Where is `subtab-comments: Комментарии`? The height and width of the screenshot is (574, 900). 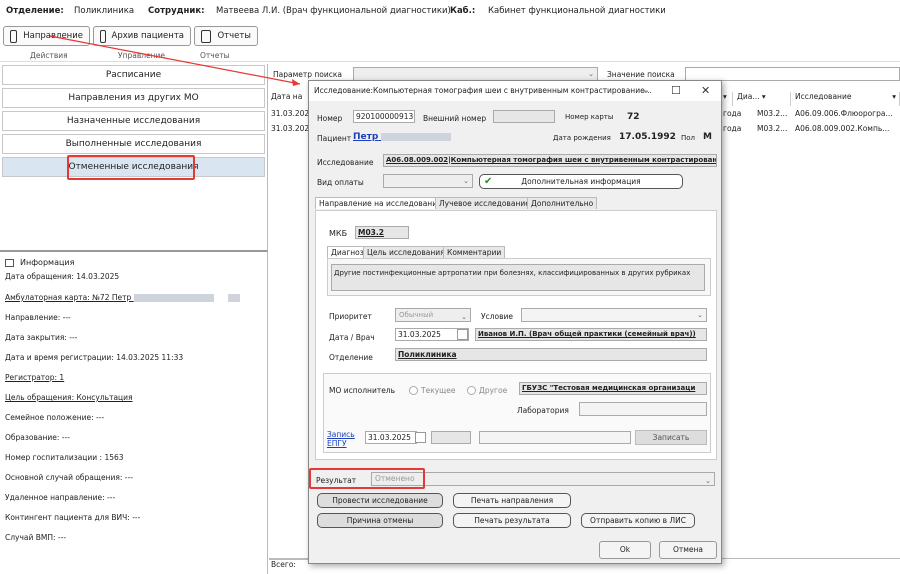 subtab-comments: Комментарии is located at coordinates (474, 252).